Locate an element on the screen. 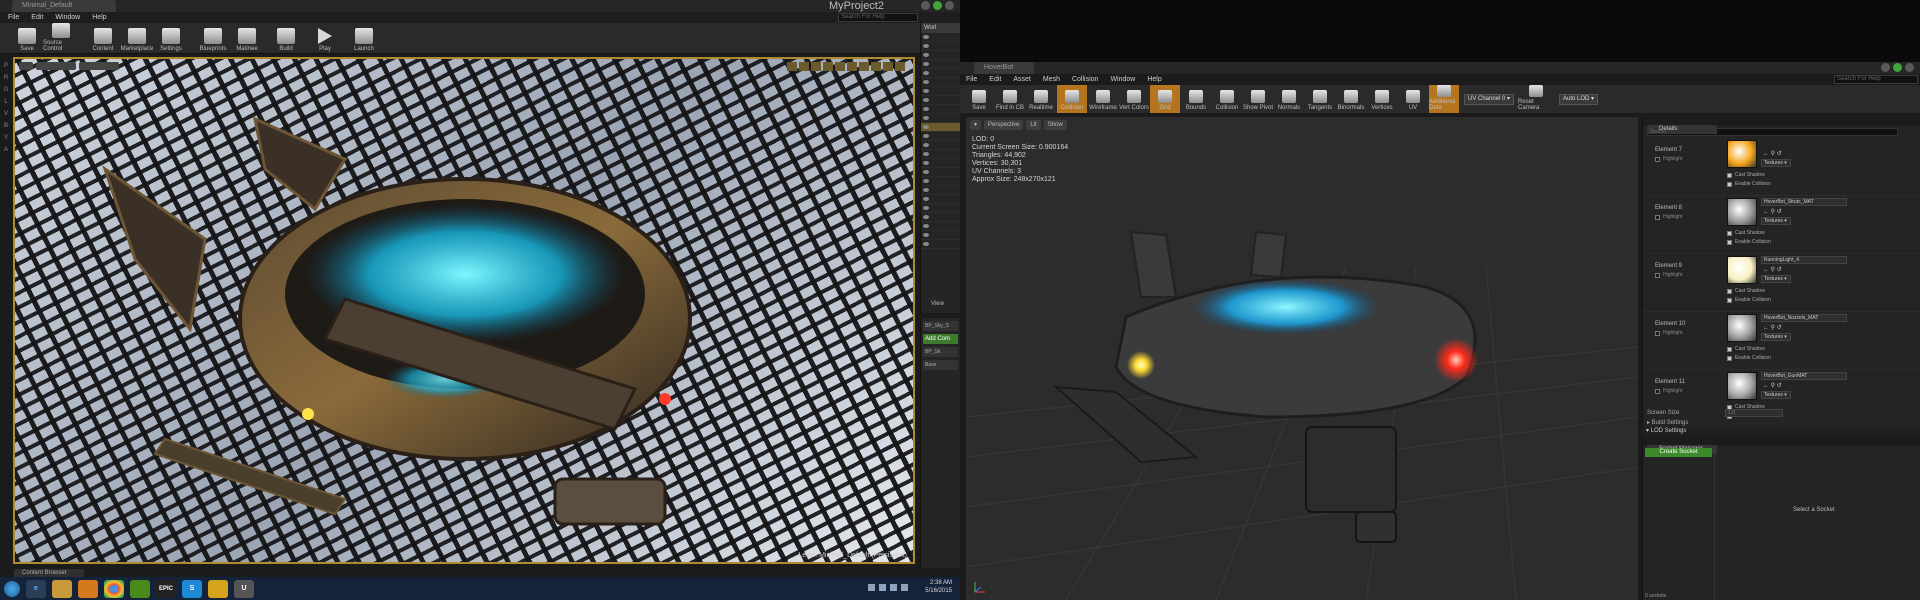  toolbar-button-vert-colors: Vert Colors is located at coordinates (1134, 99).